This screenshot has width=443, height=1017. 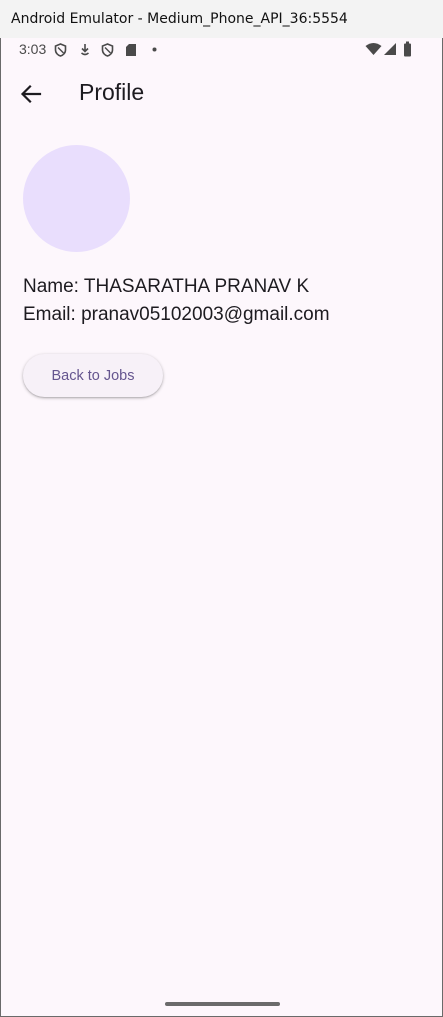 I want to click on profile-name: Name: THASARATHA PRANAV K, so click(x=166, y=286).